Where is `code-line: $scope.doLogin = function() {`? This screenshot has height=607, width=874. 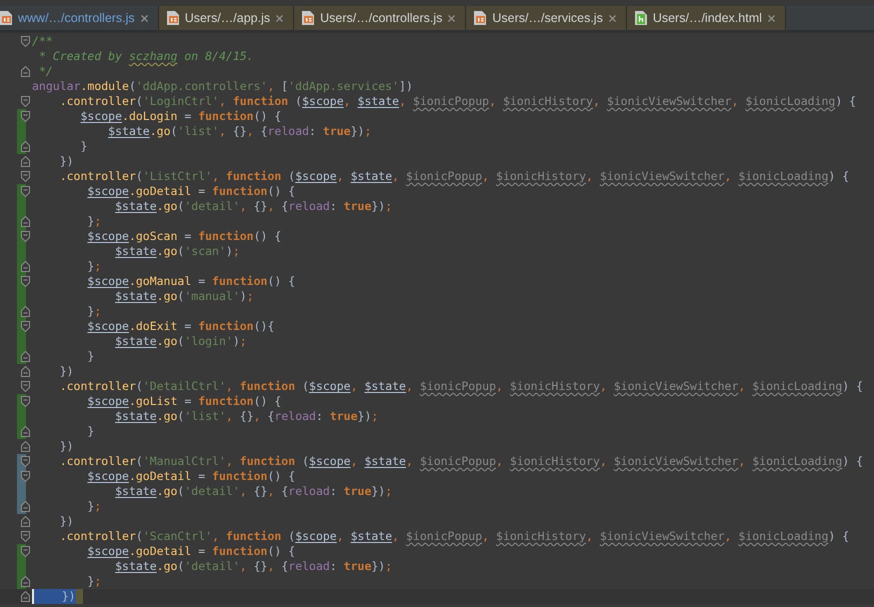 code-line: $scope.doLogin = function() { is located at coordinates (180, 116).